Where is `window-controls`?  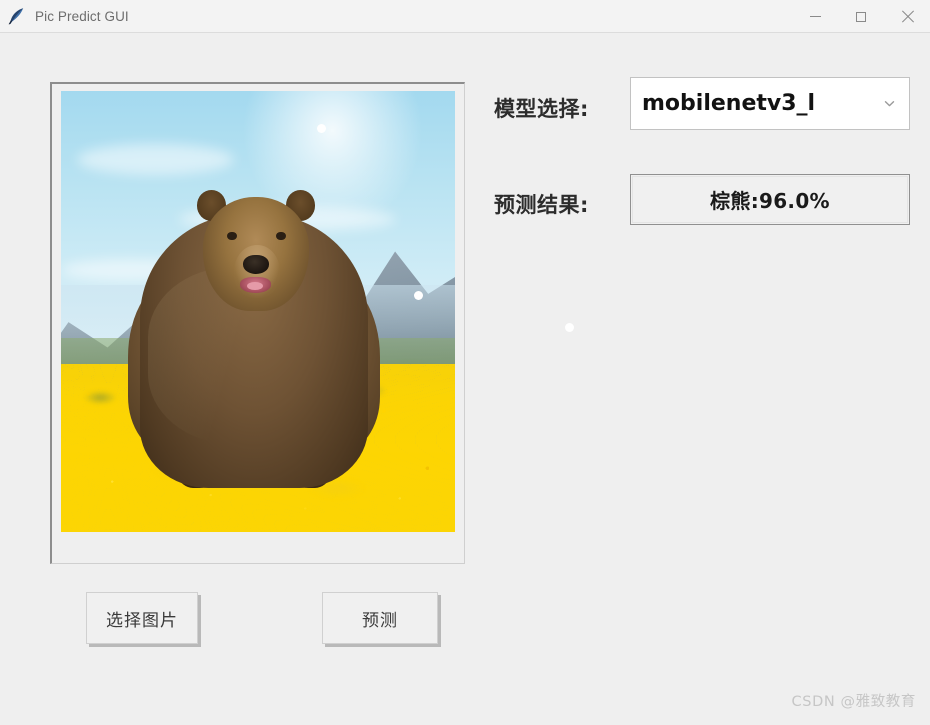
window-controls is located at coordinates (861, 16).